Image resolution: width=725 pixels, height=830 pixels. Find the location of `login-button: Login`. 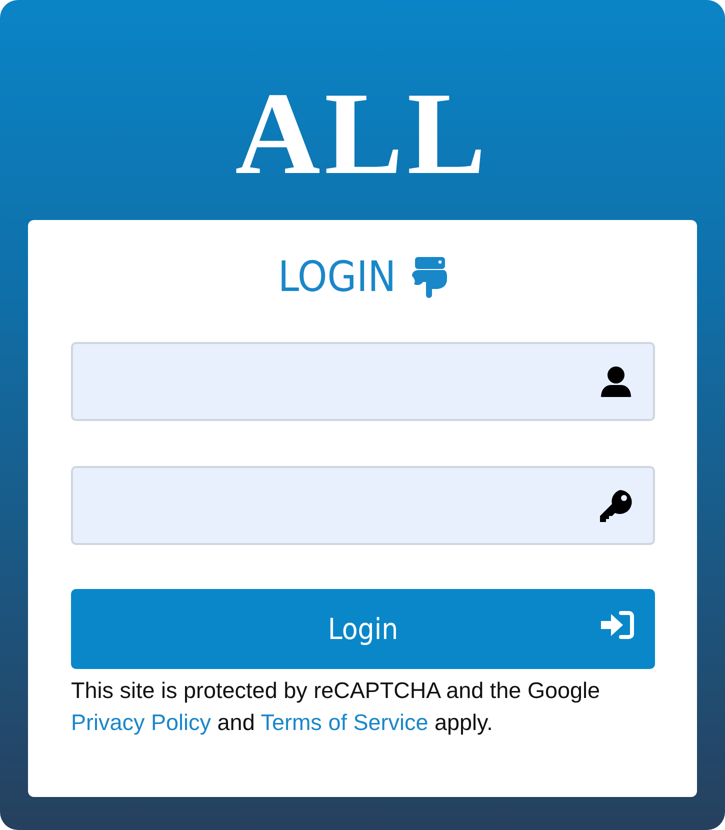

login-button: Login is located at coordinates (363, 629).